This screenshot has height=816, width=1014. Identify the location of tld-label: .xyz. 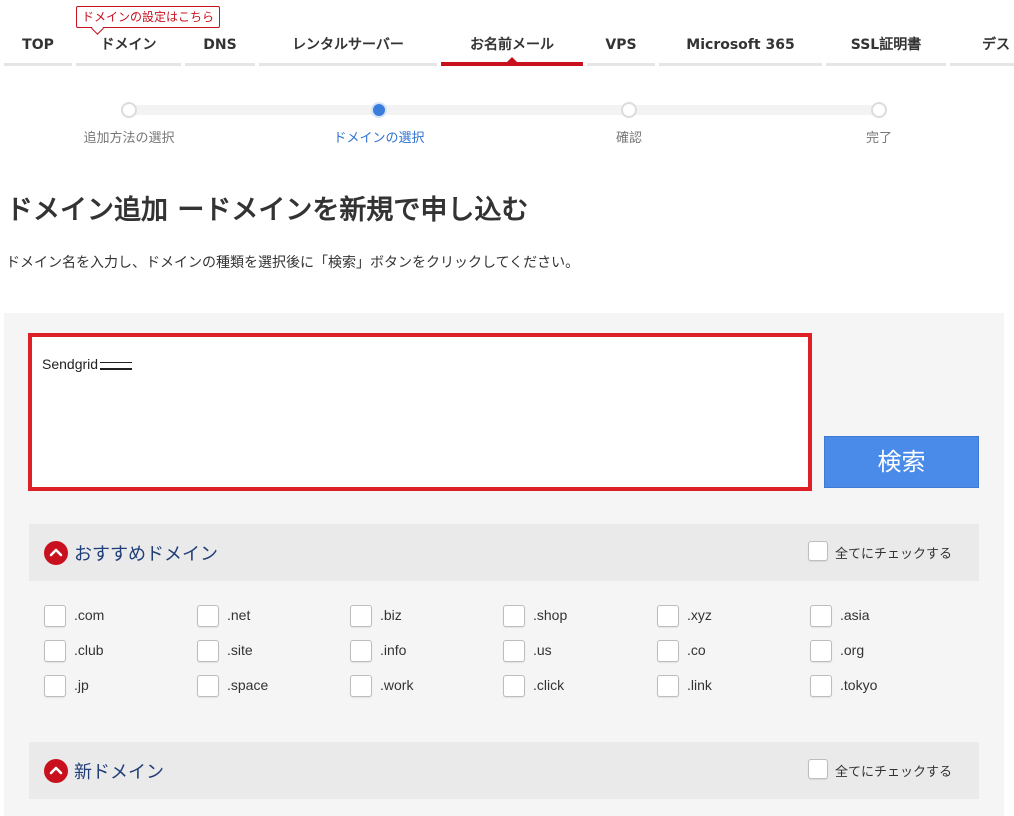
(699, 615).